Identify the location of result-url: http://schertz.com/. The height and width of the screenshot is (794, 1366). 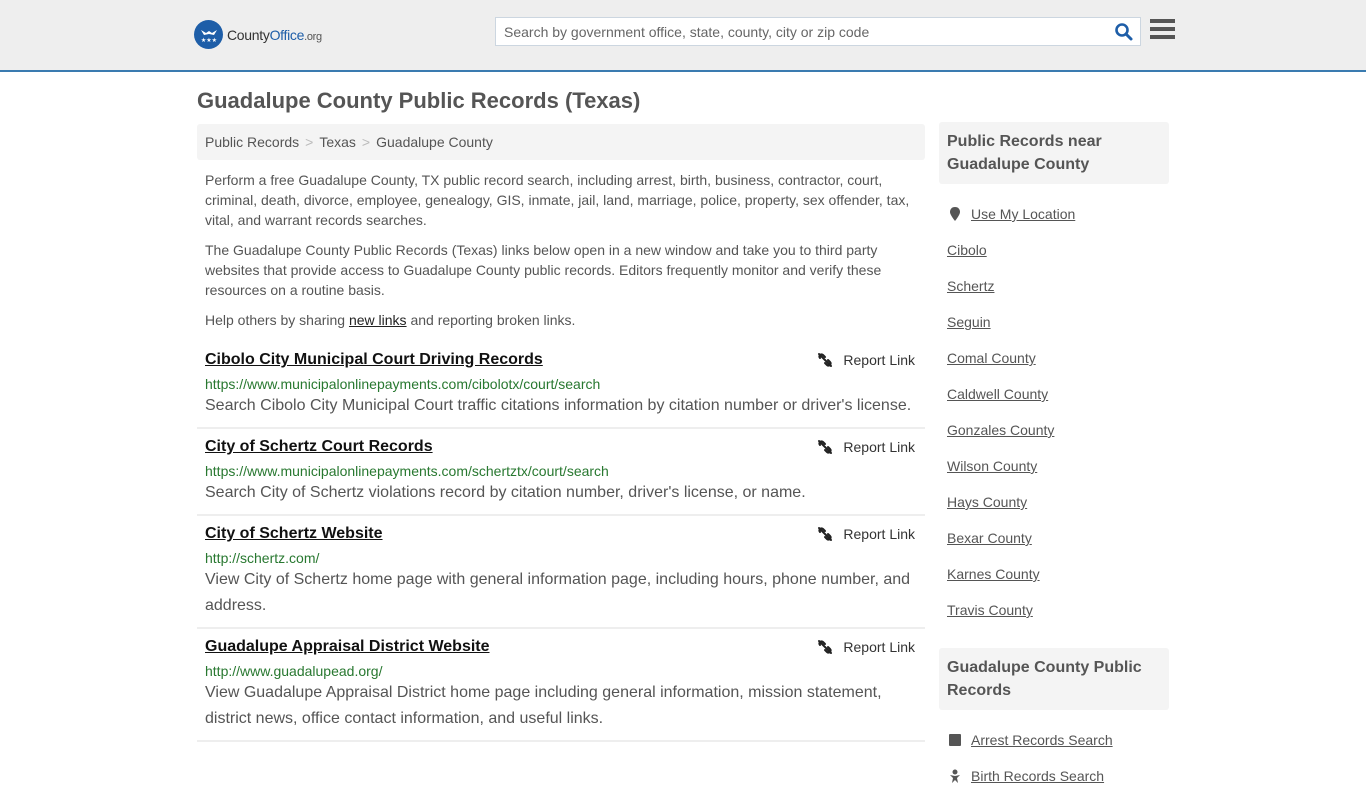
(262, 558).